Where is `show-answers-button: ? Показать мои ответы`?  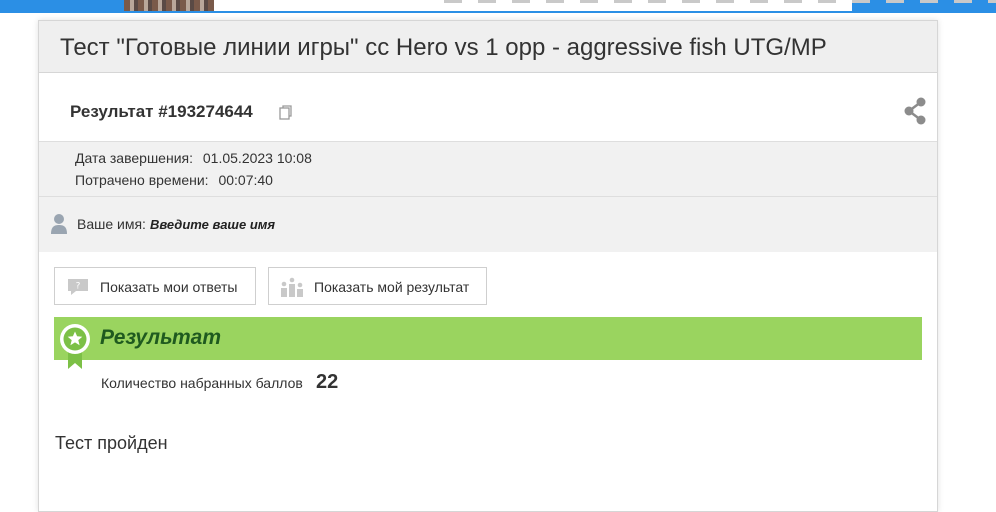
show-answers-button: ? Показать мои ответы is located at coordinates (155, 286).